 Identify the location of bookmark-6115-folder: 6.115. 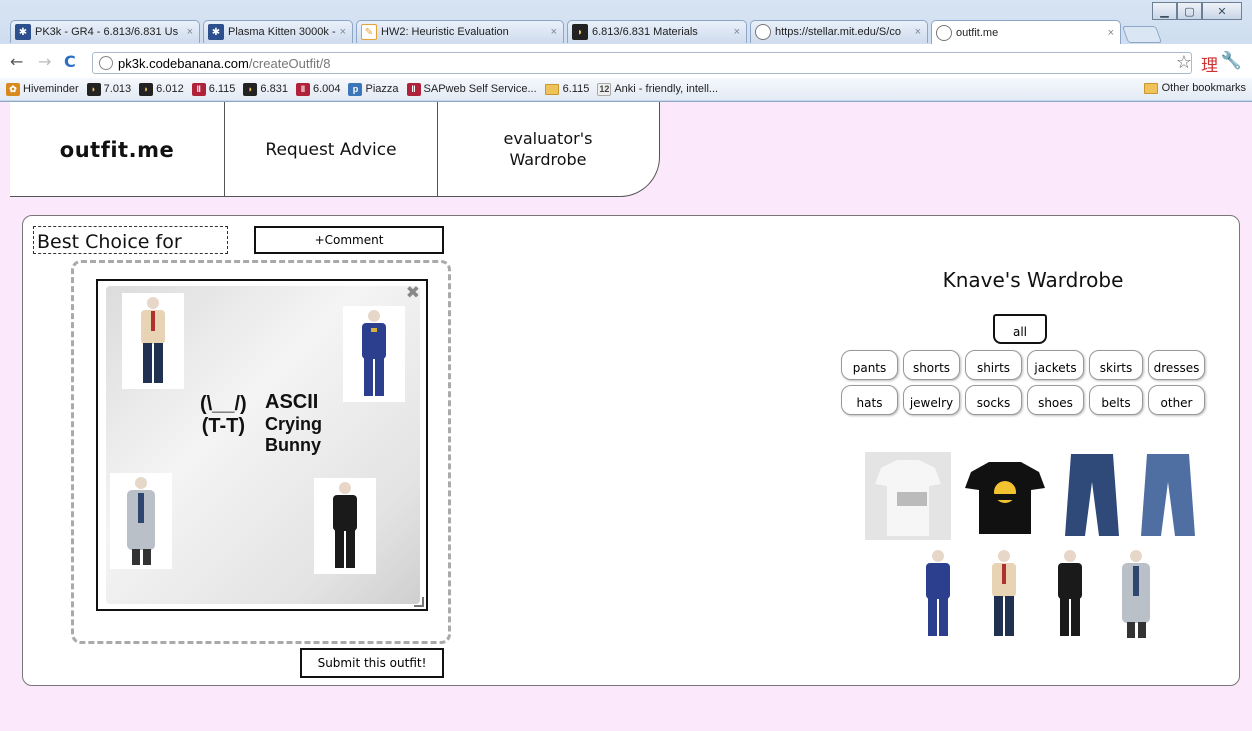
(566, 89).